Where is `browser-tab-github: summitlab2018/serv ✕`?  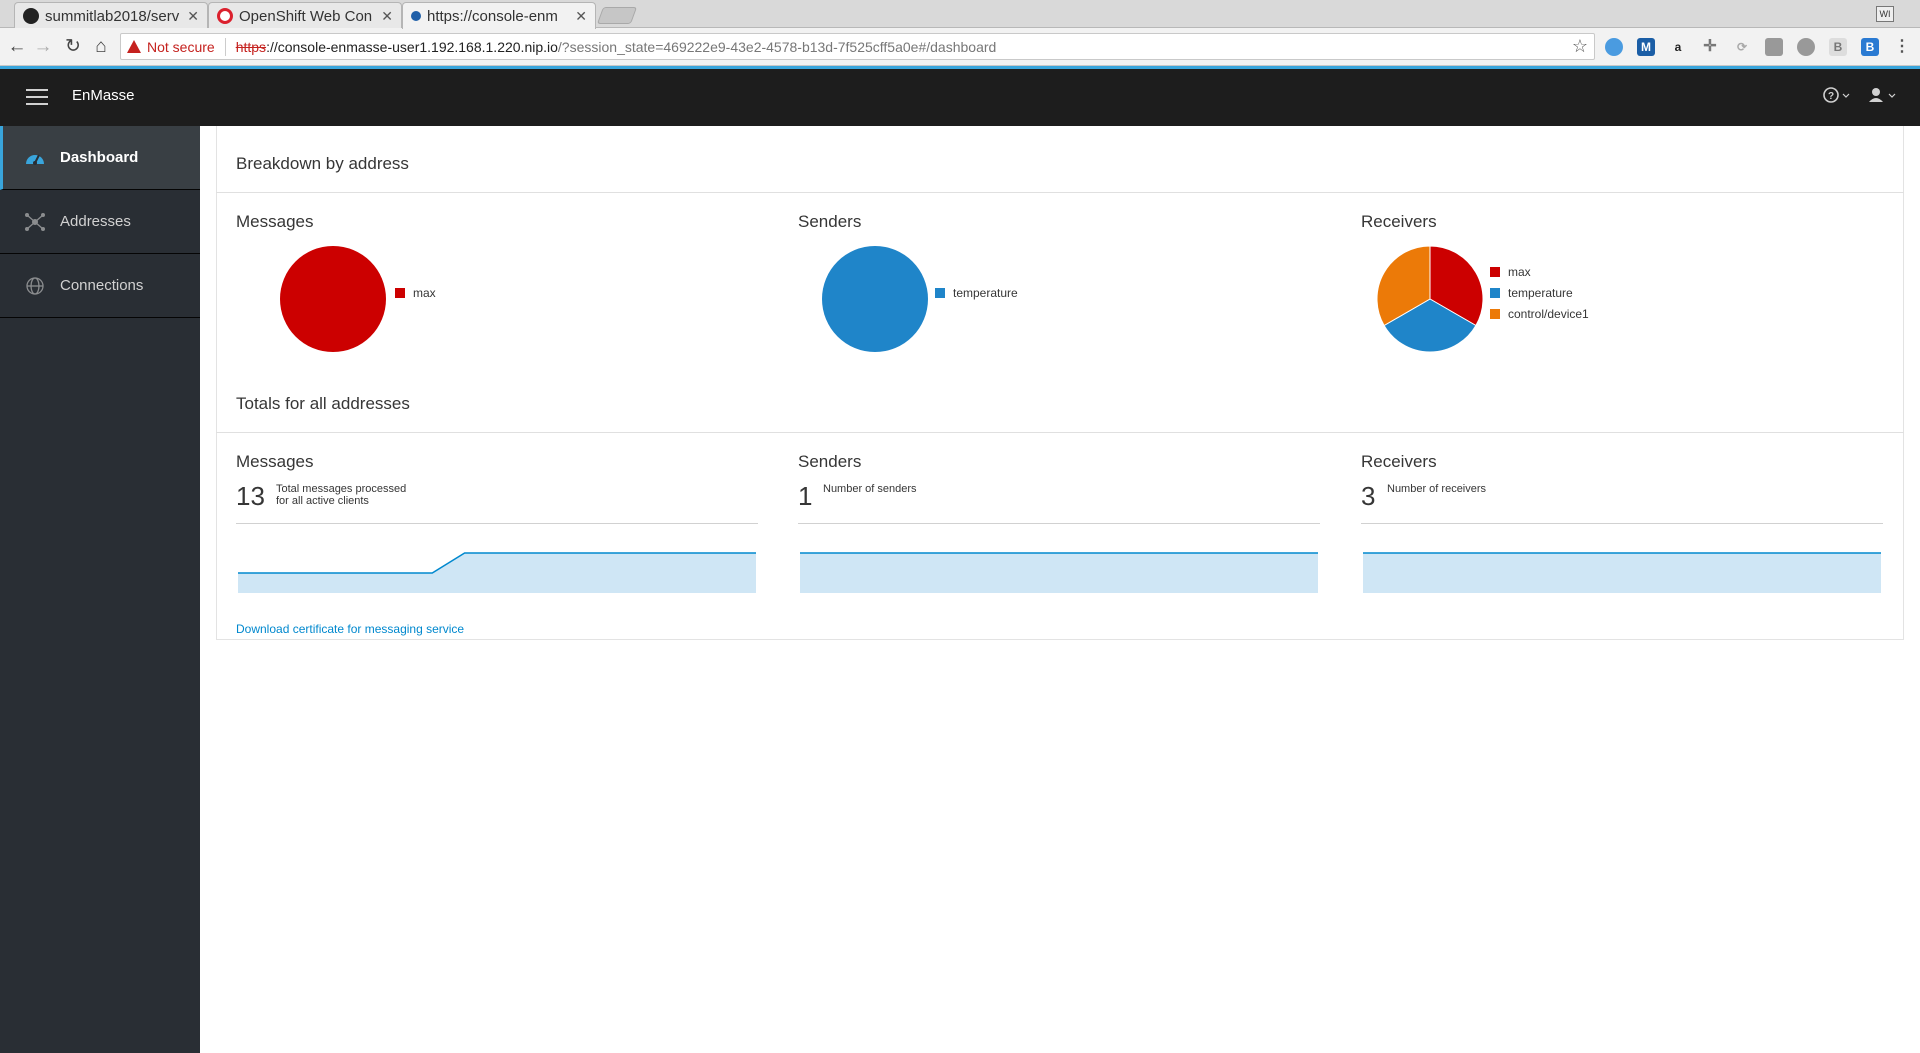 browser-tab-github: summitlab2018/serv ✕ is located at coordinates (111, 15).